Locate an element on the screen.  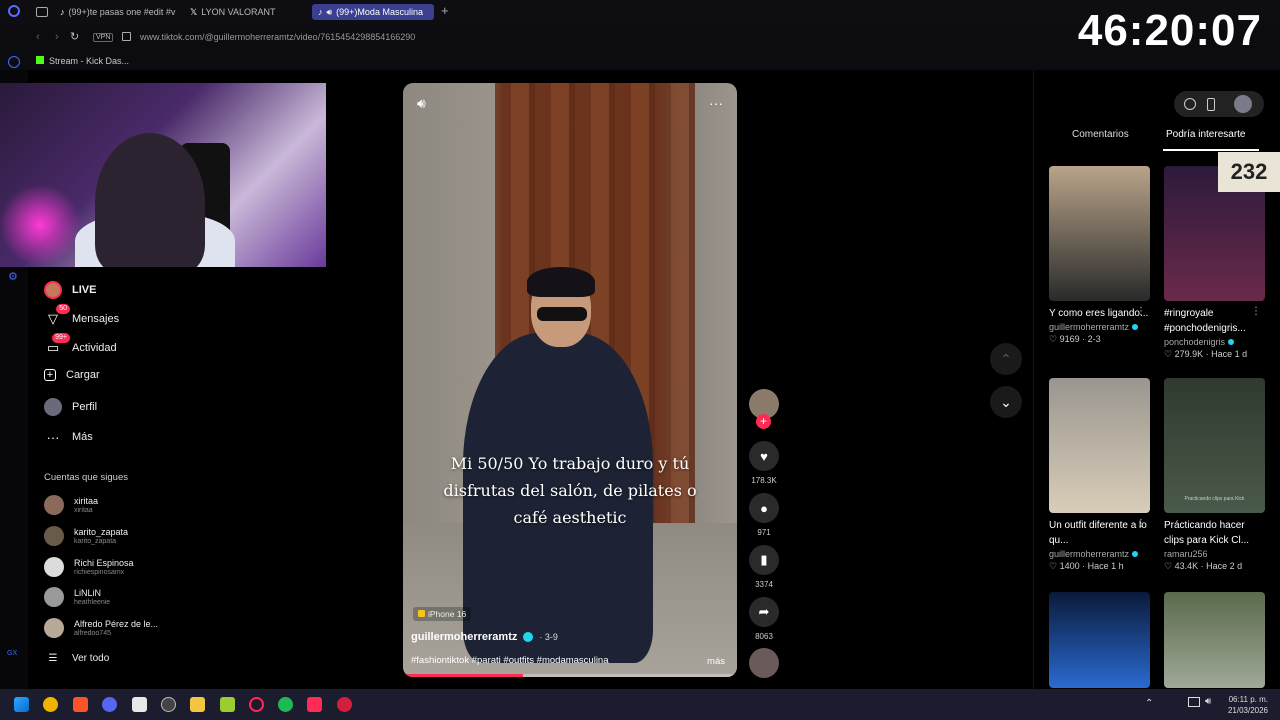
video-thumbnail: Practicando clips para Kick is located at coordinates (1214, 445).